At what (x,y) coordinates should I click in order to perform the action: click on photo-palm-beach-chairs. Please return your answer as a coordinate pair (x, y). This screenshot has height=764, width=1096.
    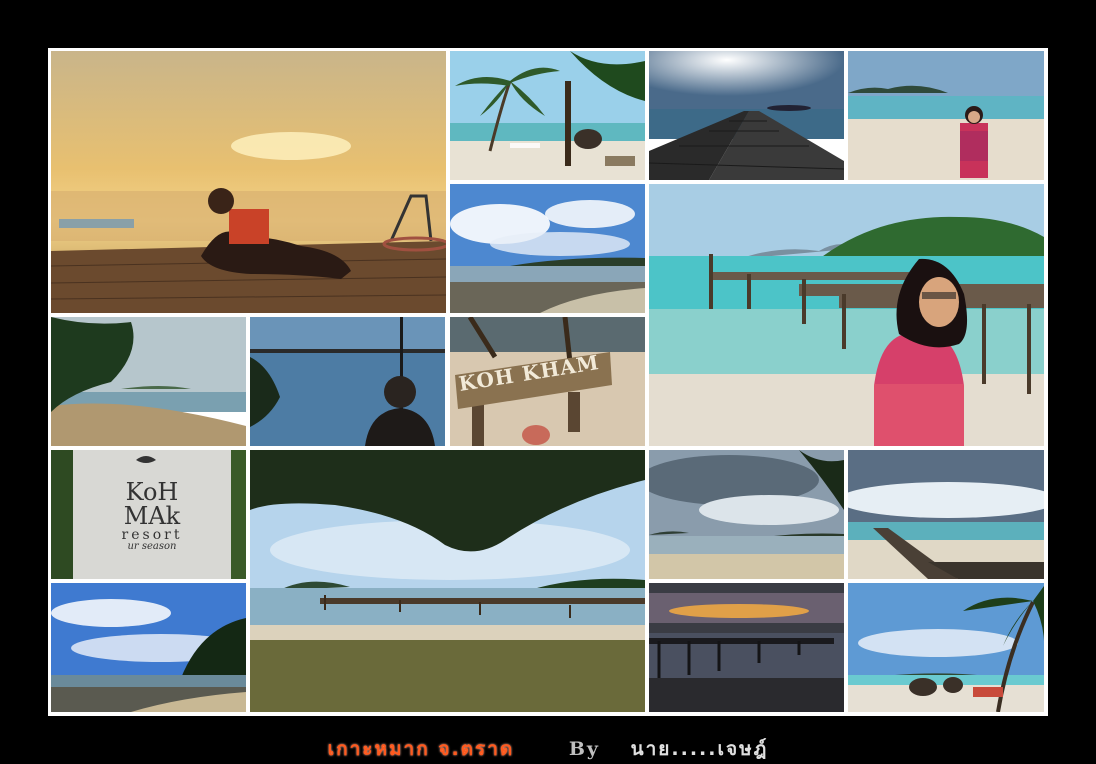
    Looking at the image, I should click on (547, 115).